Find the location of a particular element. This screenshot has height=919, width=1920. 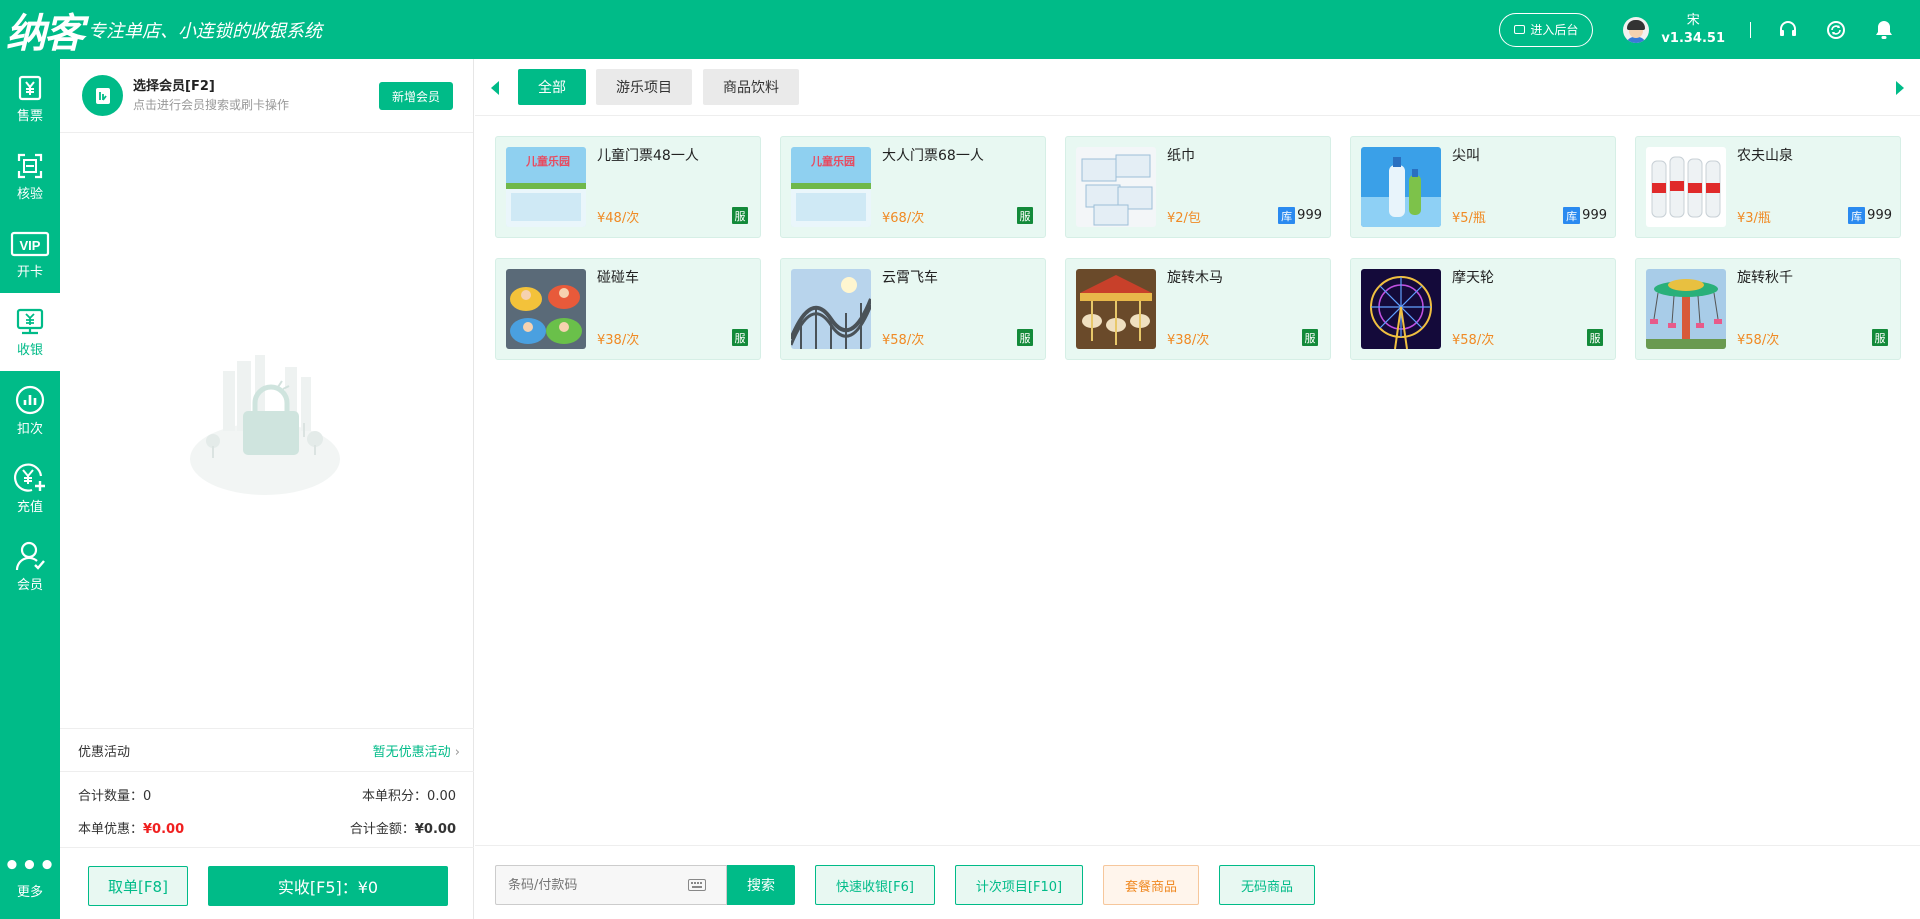

order-discount-label: 本单优惠： is located at coordinates (111, 829).